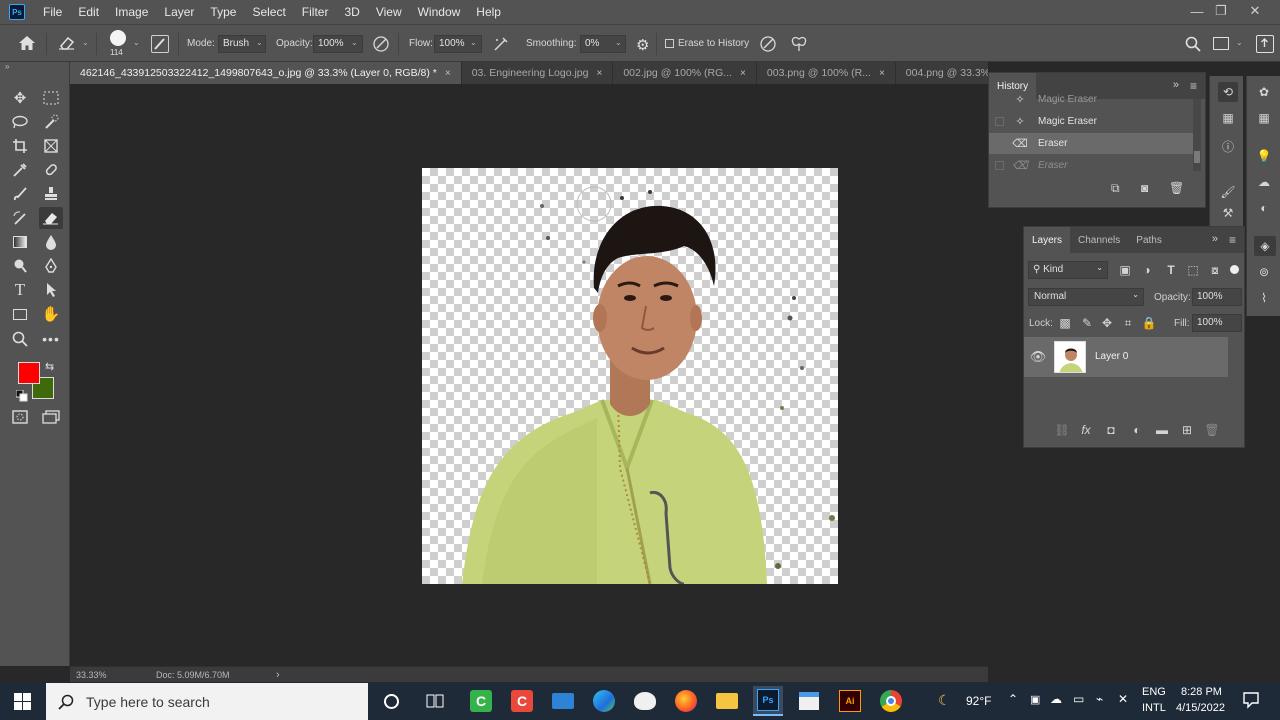  Describe the element at coordinates (799, 44) in the screenshot. I see `symmetry-butterfly-icon` at that location.